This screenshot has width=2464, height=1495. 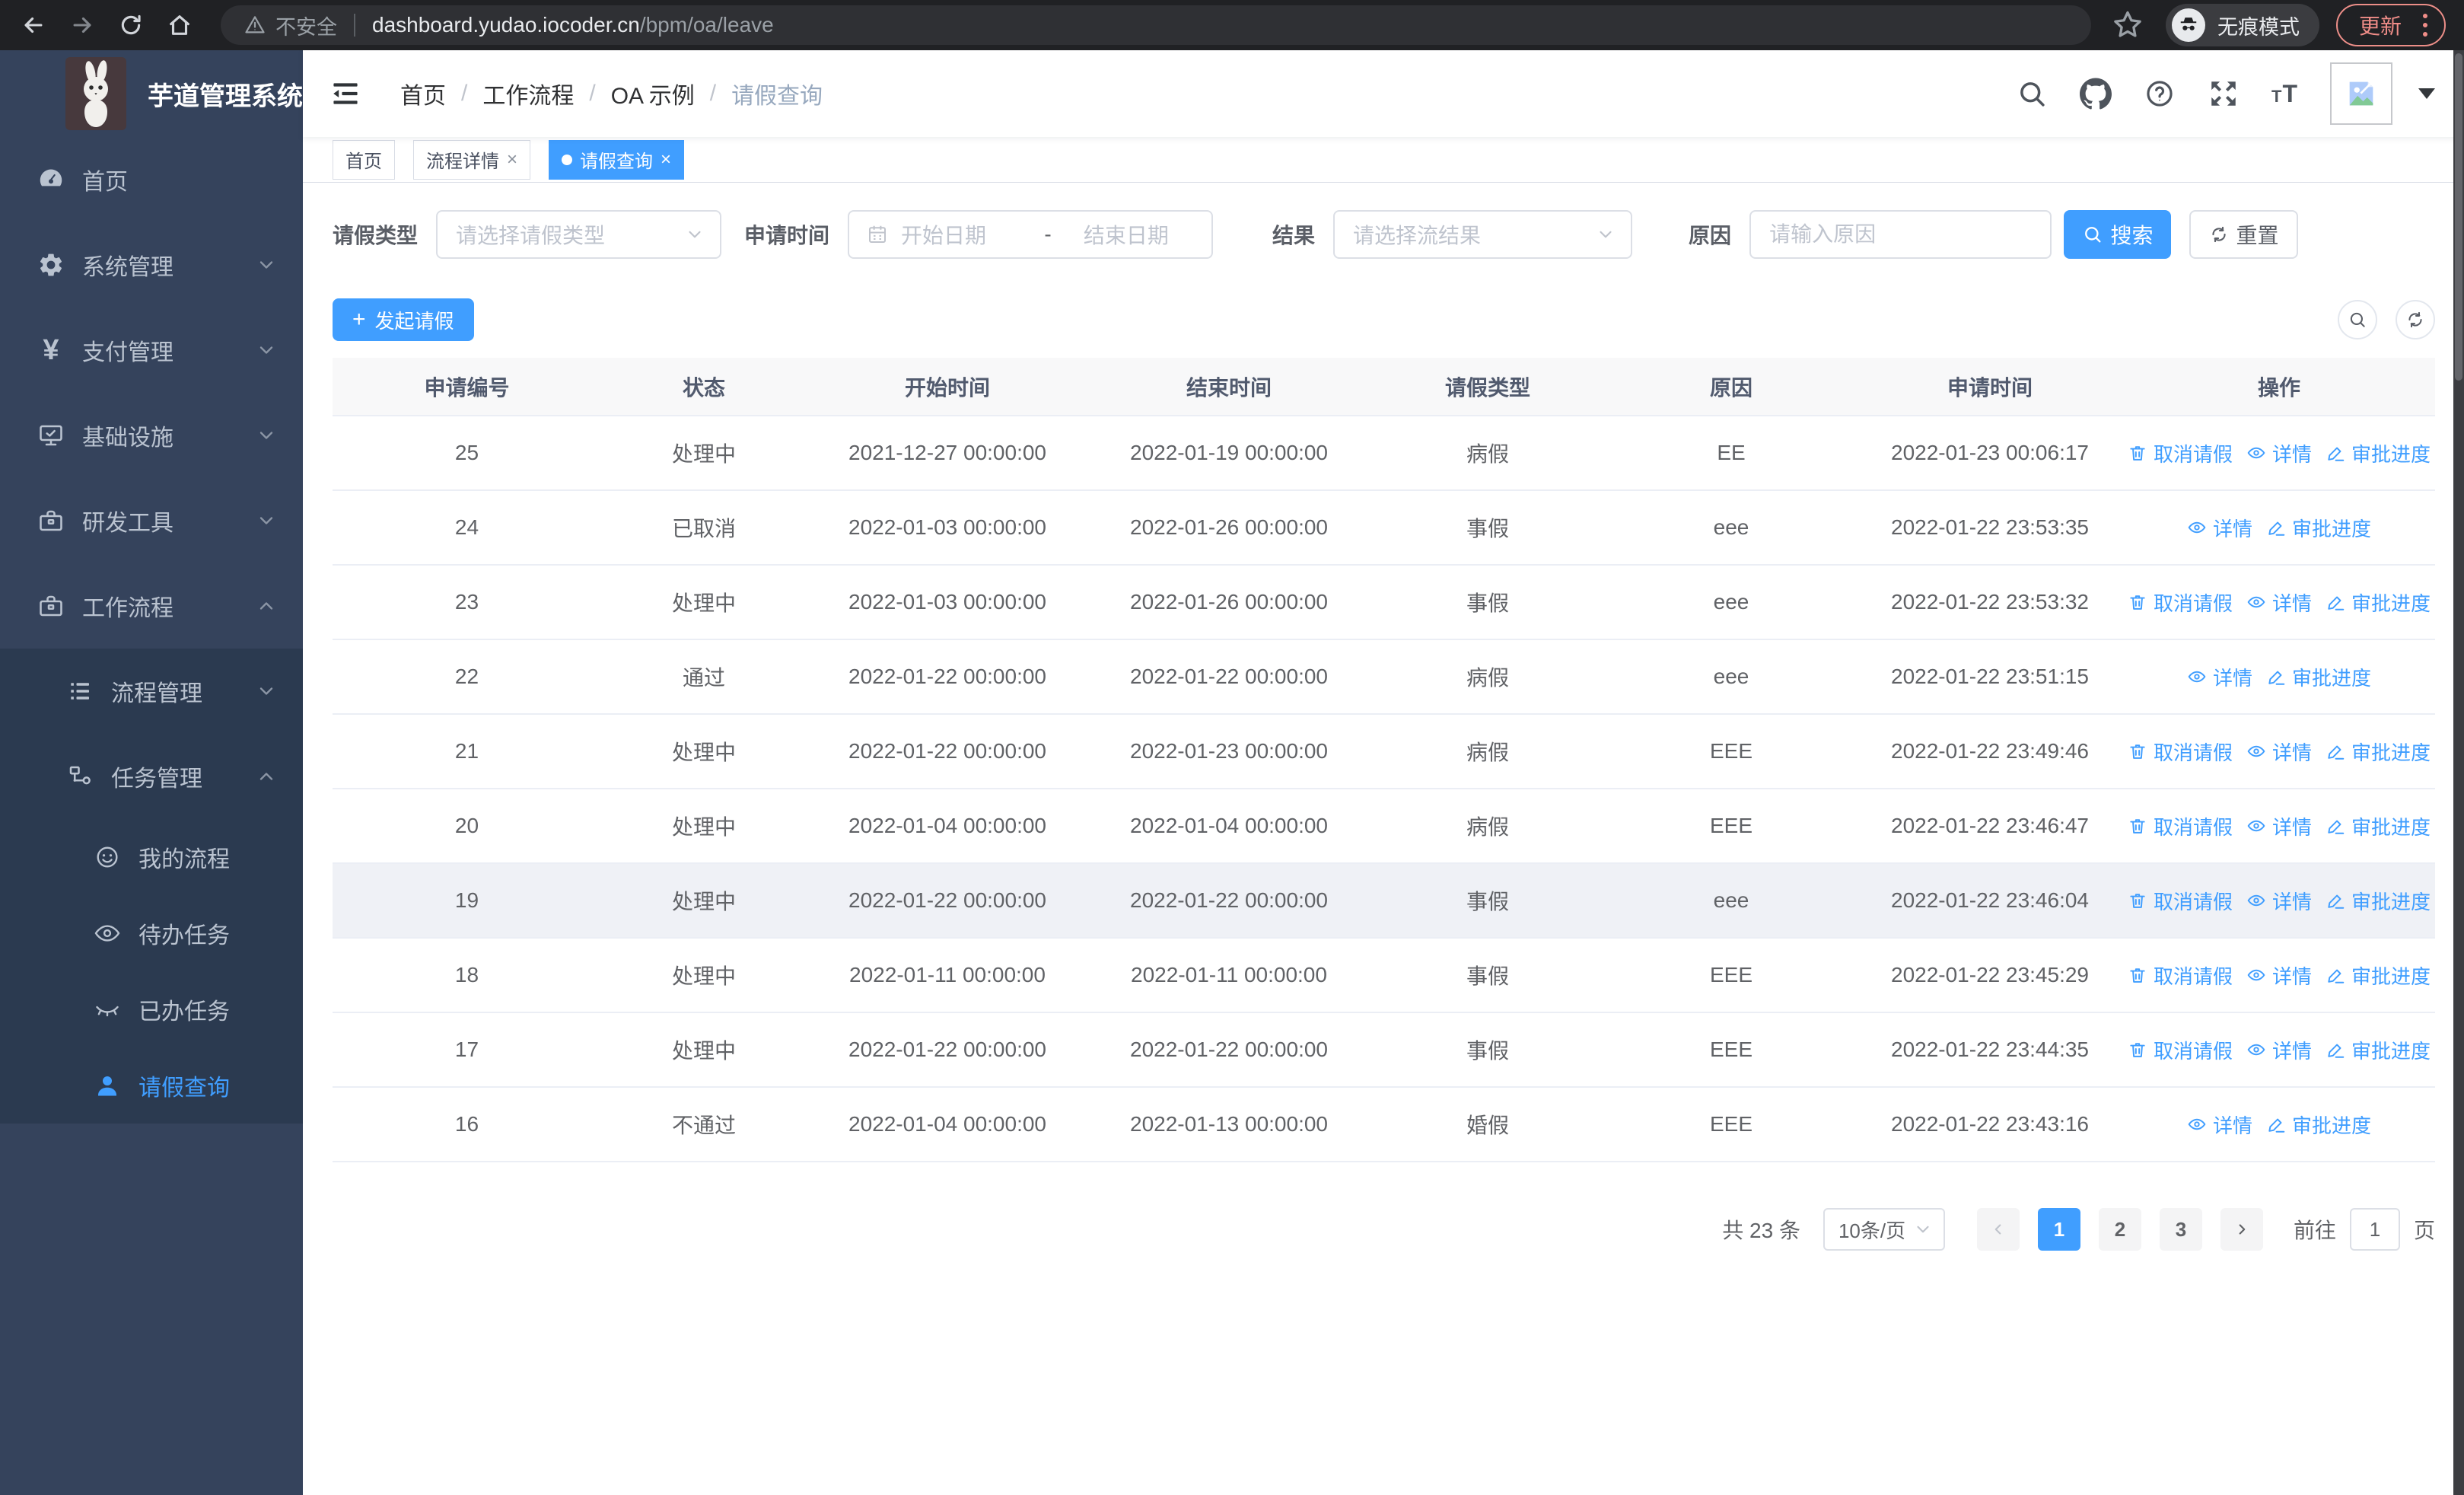 I want to click on github-icon, so click(x=2096, y=94).